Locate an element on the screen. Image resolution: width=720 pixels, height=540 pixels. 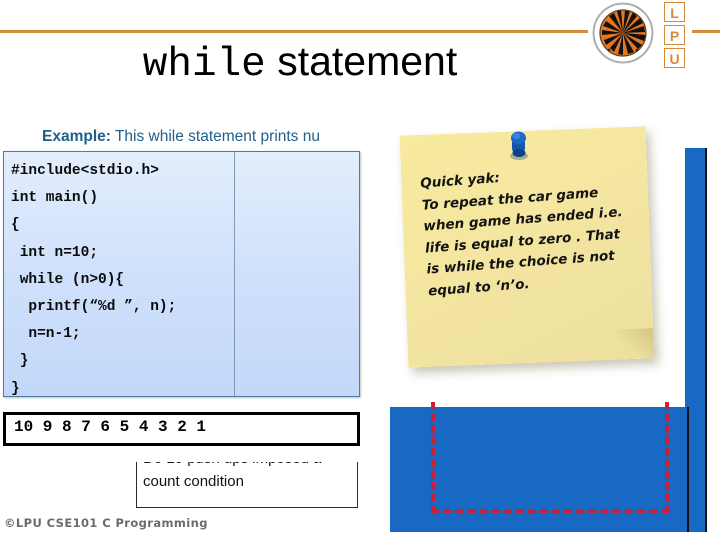
lpu-logo is located at coordinates (624, 34).